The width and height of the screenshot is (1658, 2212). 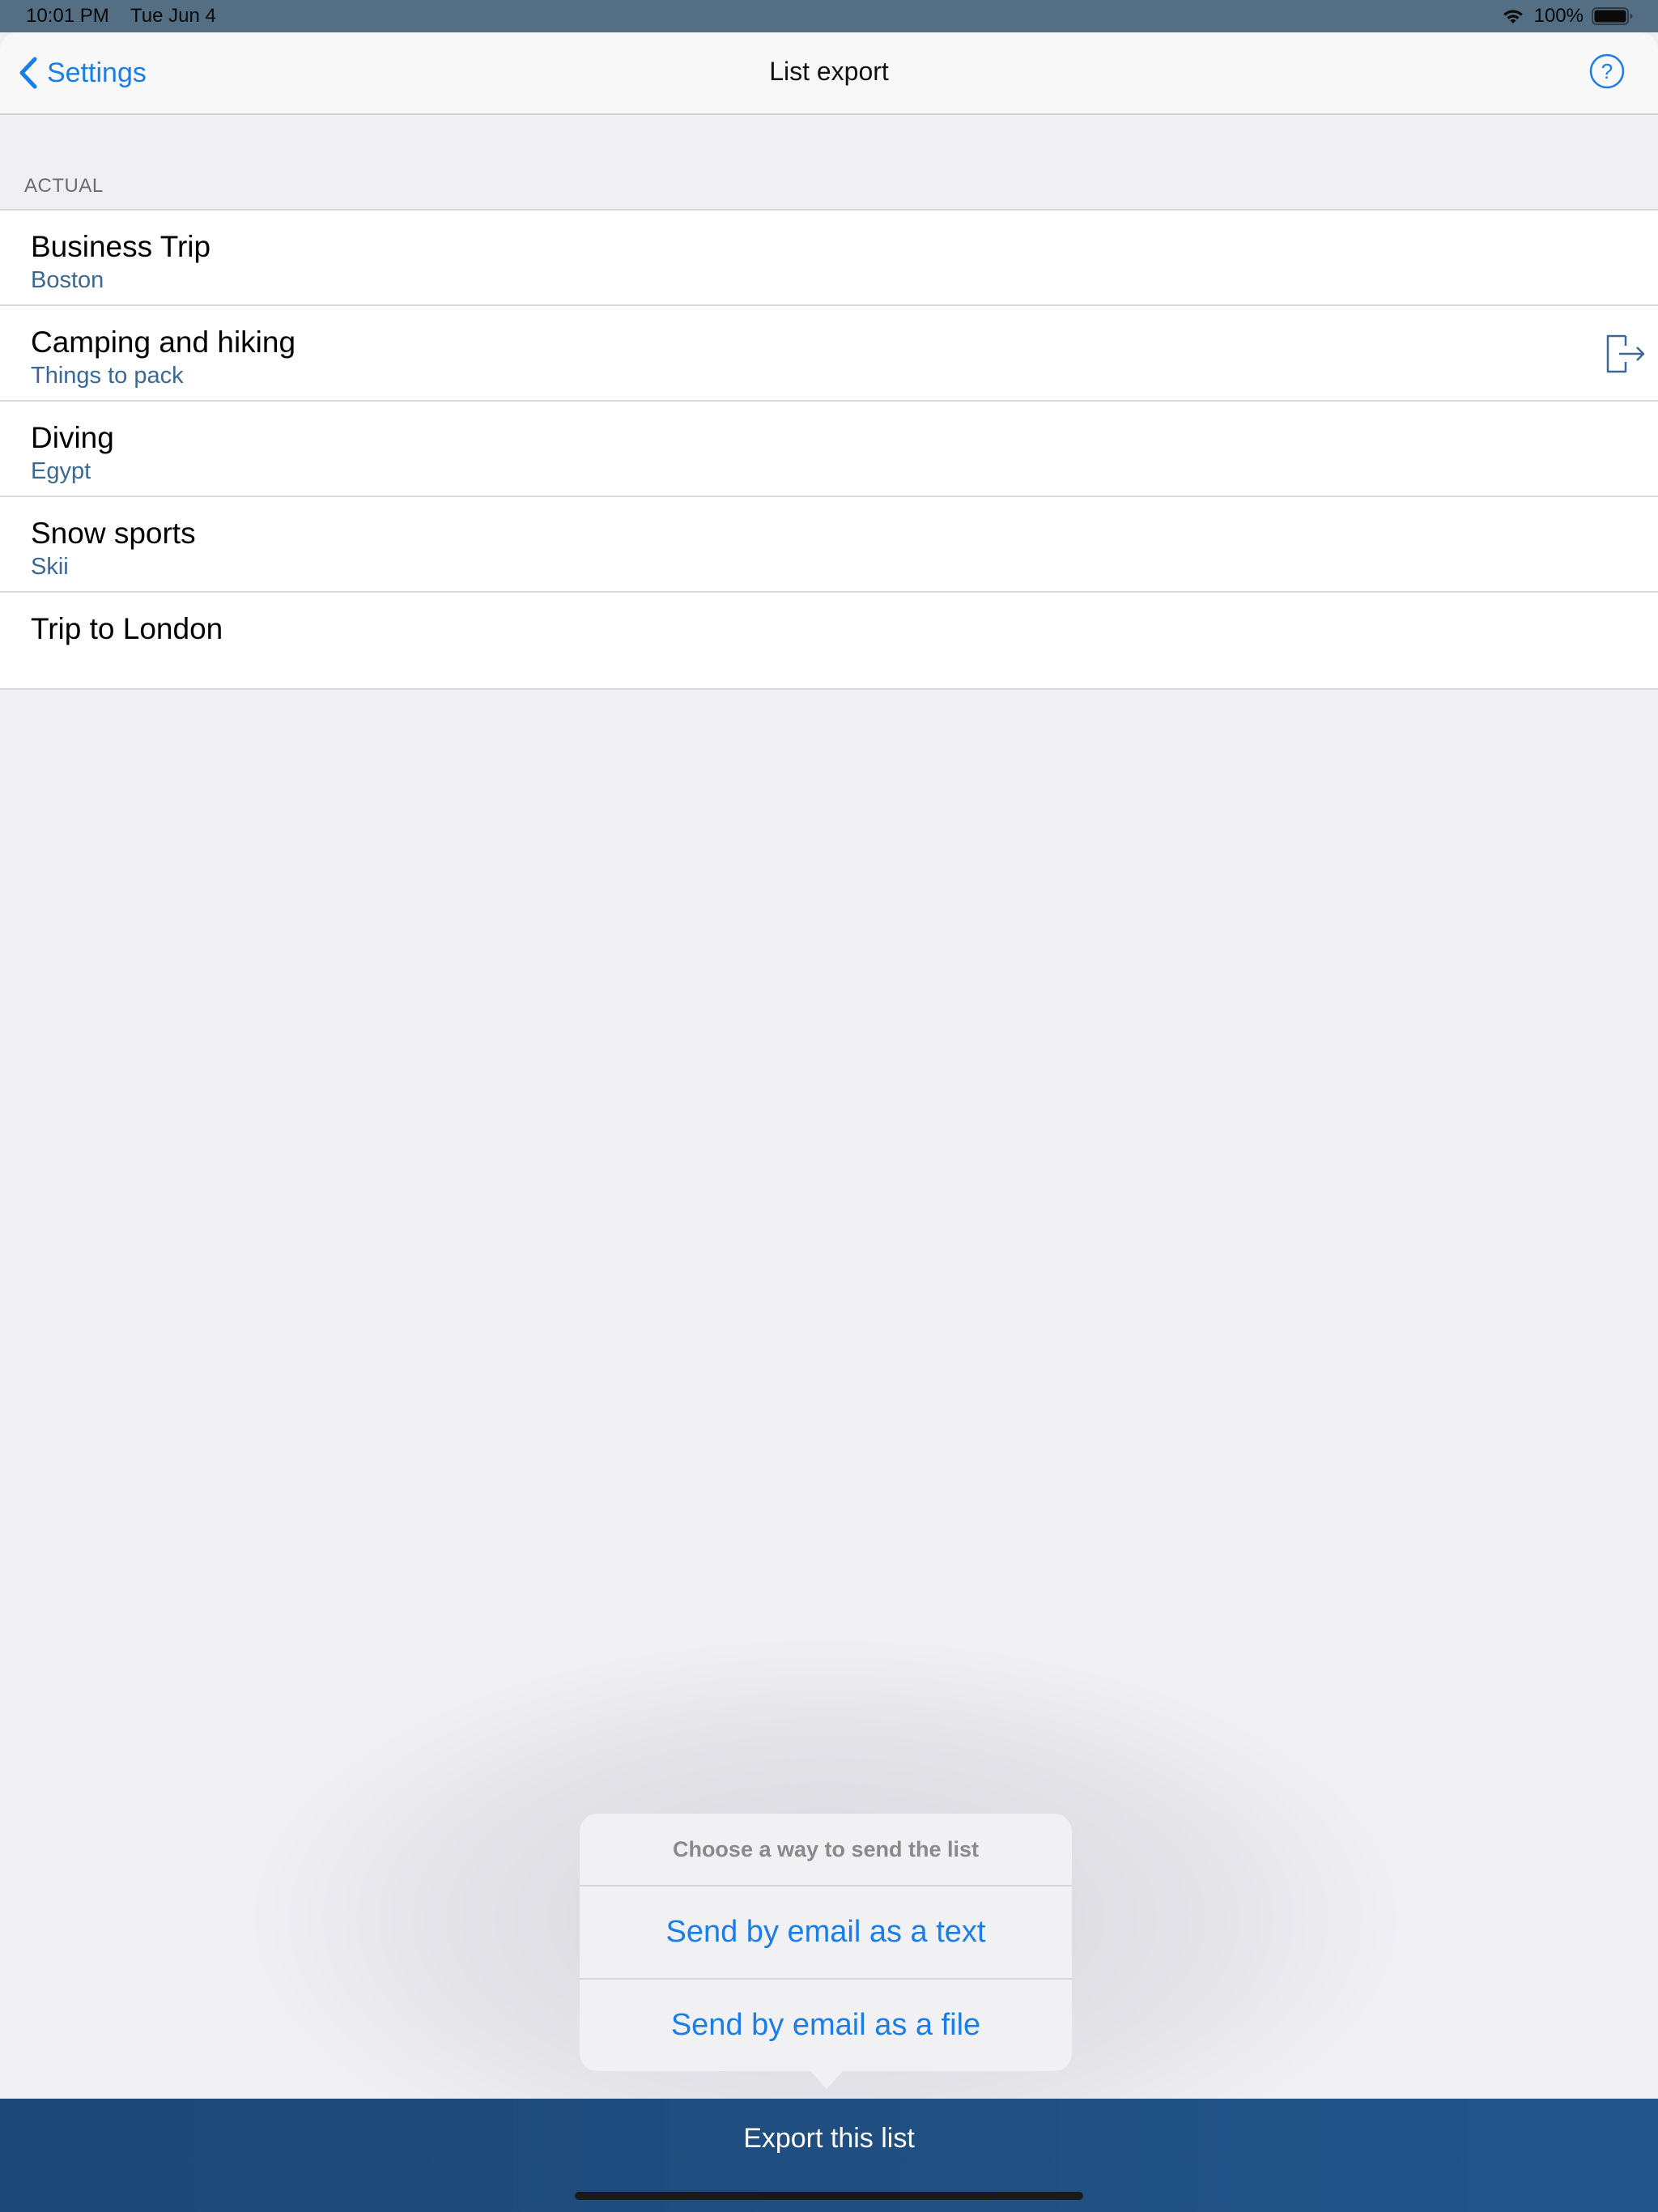 I want to click on section-header: ACTUAL, so click(x=64, y=186).